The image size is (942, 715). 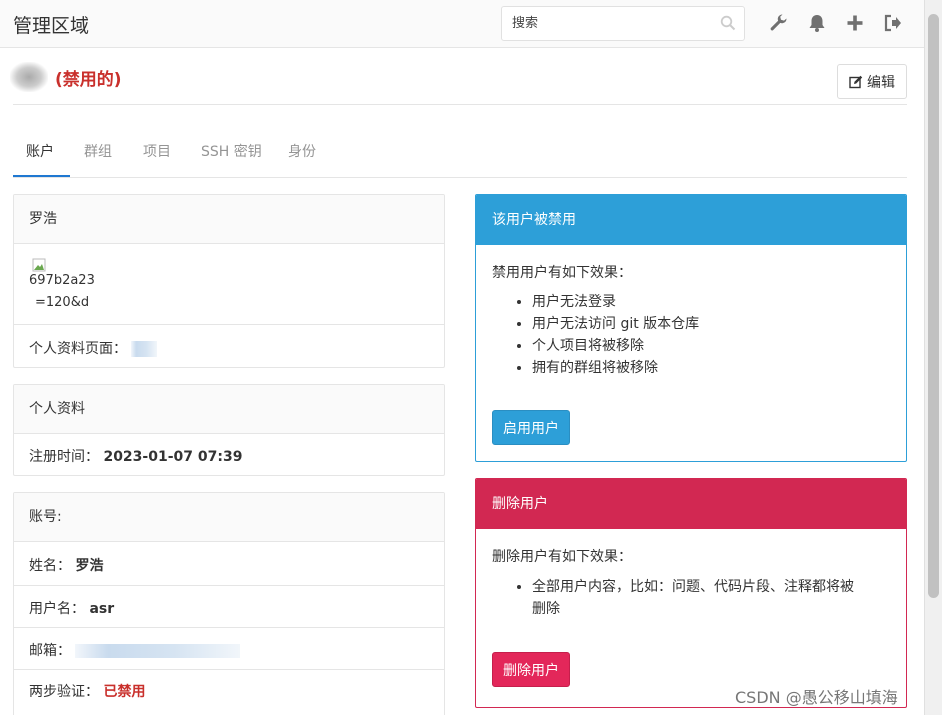 What do you see at coordinates (89, 566) in the screenshot?
I see `name-value: 罗浩` at bounding box center [89, 566].